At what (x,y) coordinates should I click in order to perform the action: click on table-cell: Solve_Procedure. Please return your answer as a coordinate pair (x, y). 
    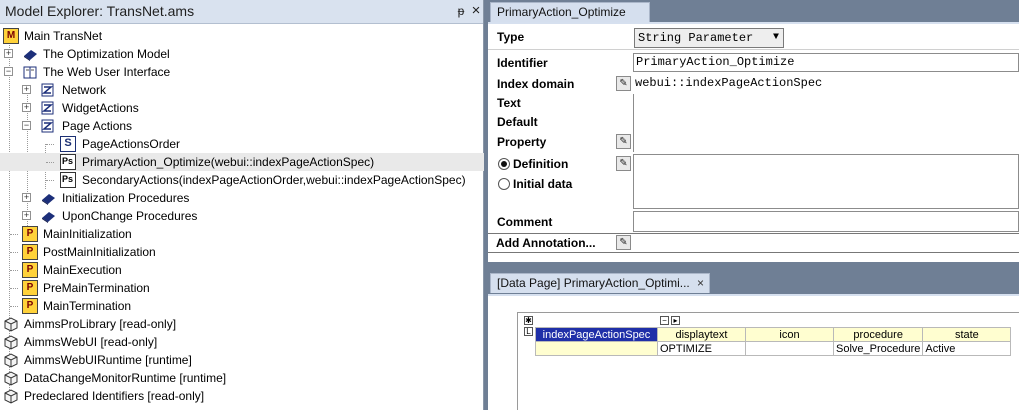
    Looking at the image, I should click on (878, 348).